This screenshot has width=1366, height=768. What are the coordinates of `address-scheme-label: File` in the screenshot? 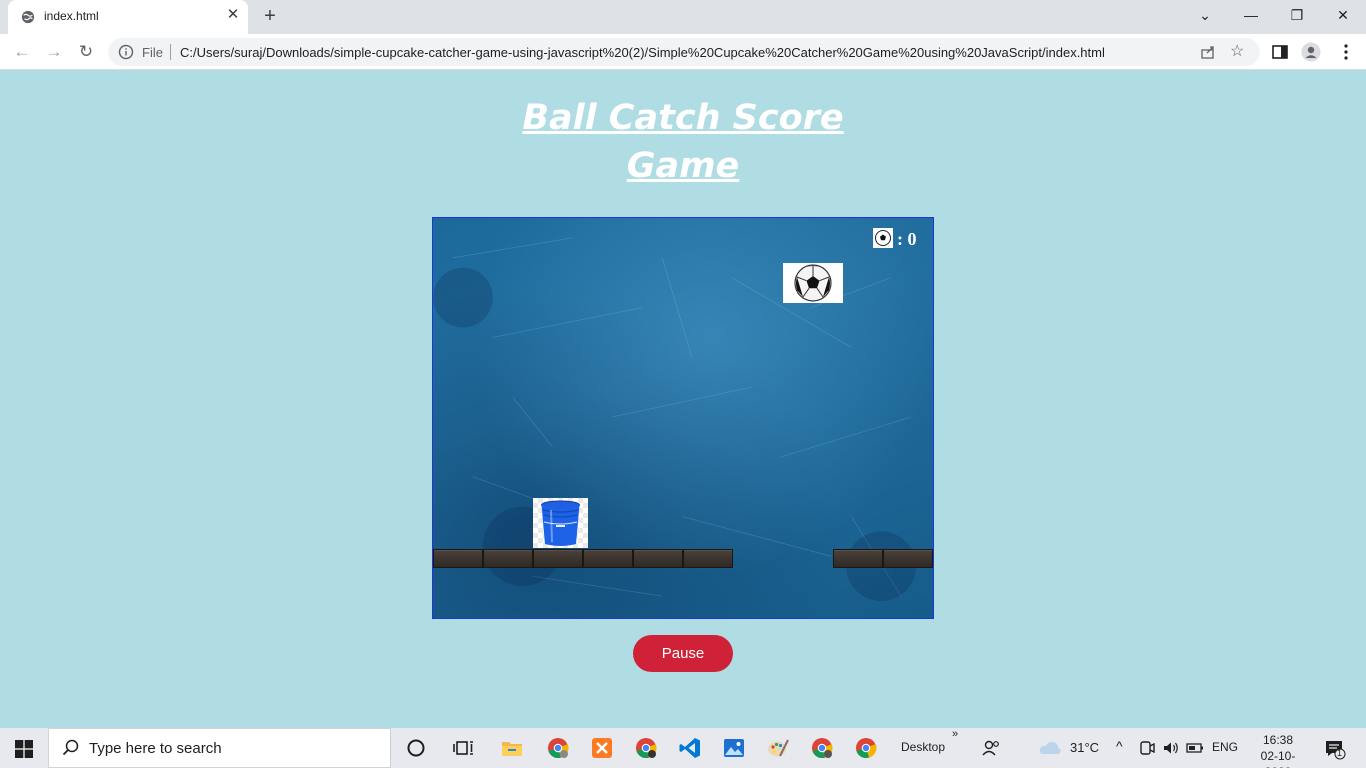 It's located at (152, 52).